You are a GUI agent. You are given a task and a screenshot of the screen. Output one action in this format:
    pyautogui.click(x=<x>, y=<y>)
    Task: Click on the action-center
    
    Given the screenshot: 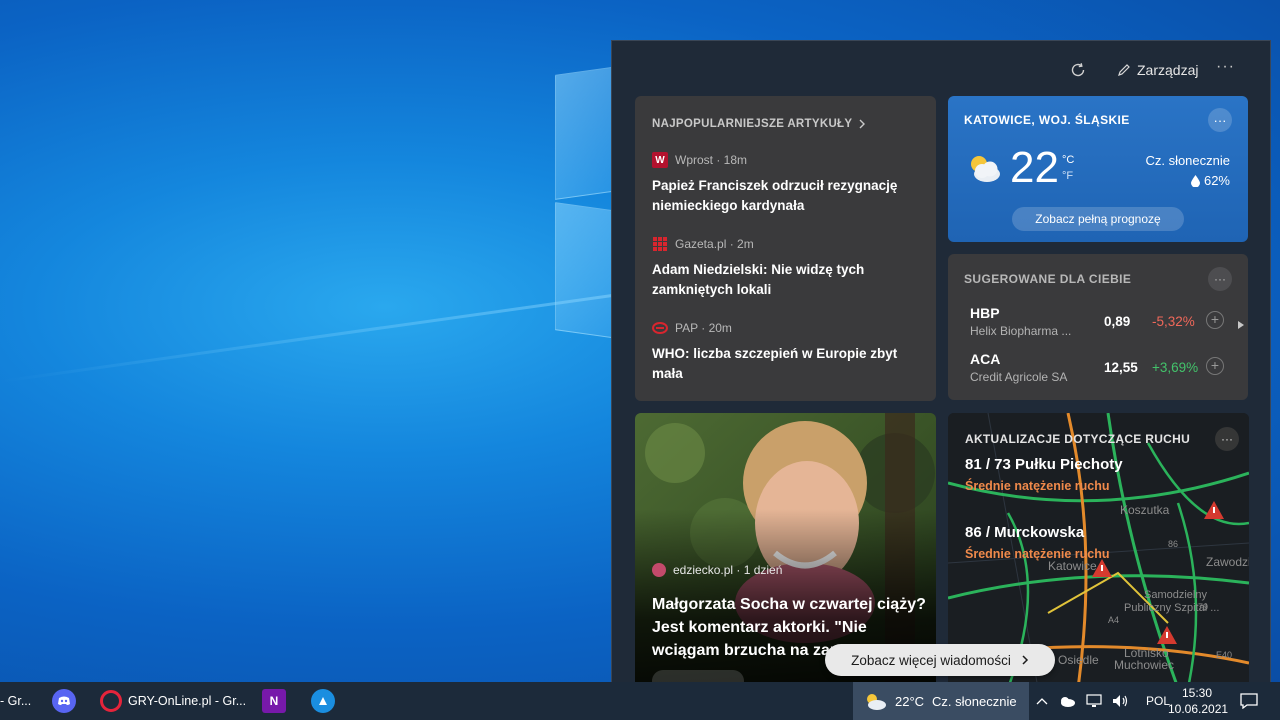 What is the action you would take?
    pyautogui.click(x=1249, y=701)
    